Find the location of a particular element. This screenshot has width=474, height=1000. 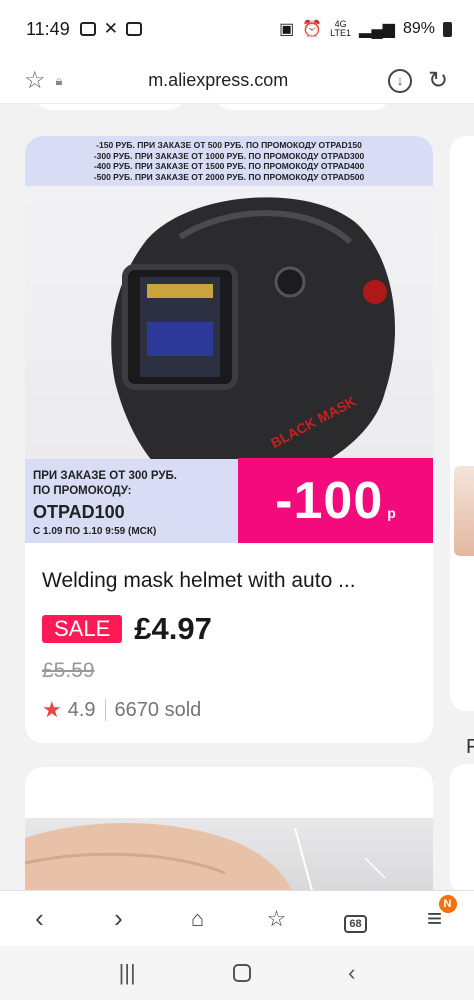

promo-condition: ПРИ ЗАКАЗЕ ОТ 300 РУБ. is located at coordinates (105, 476).